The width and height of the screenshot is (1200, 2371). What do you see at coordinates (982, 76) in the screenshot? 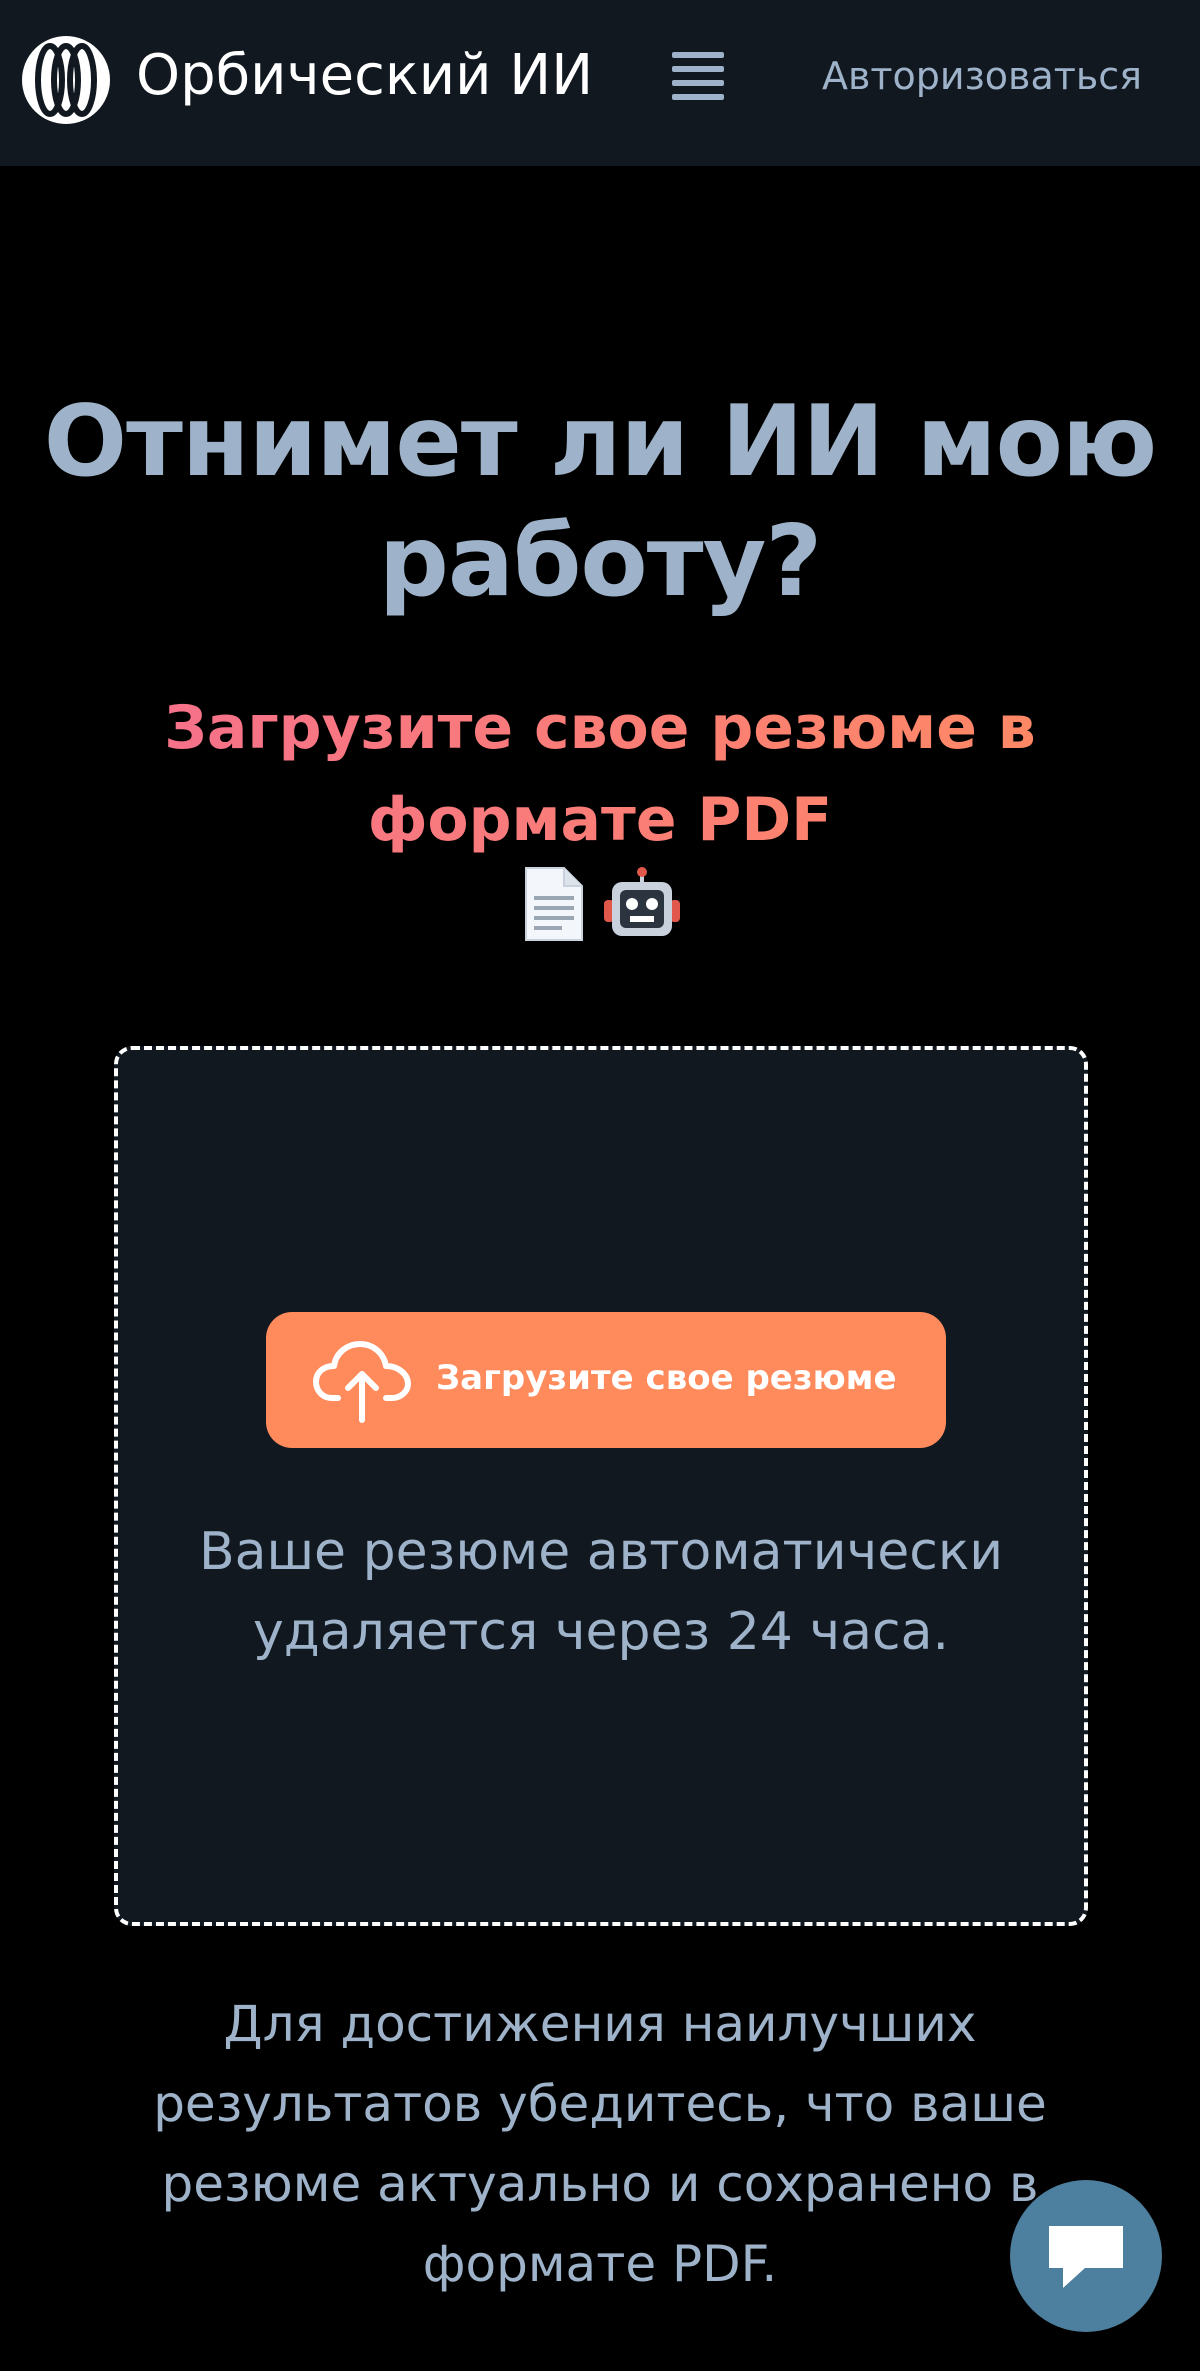
I see `login-link: Авторизоваться` at bounding box center [982, 76].